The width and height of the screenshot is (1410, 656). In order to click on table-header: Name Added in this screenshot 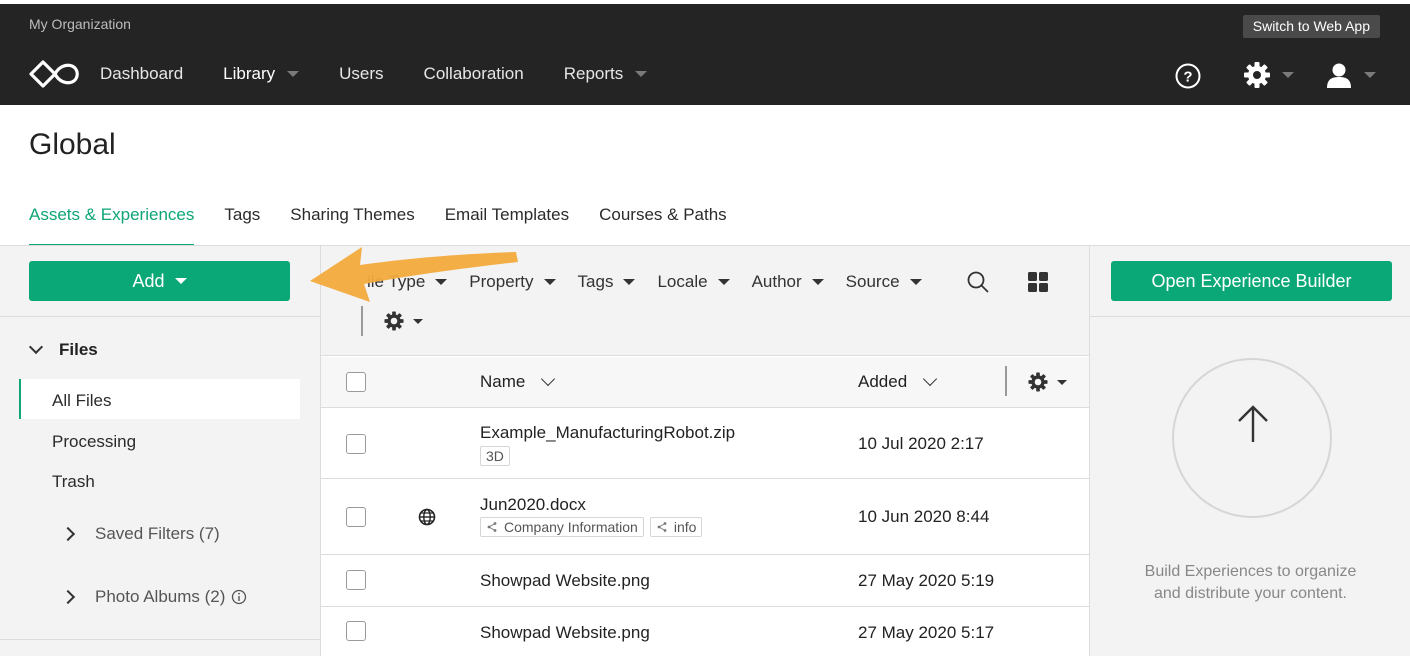, I will do `click(705, 382)`.